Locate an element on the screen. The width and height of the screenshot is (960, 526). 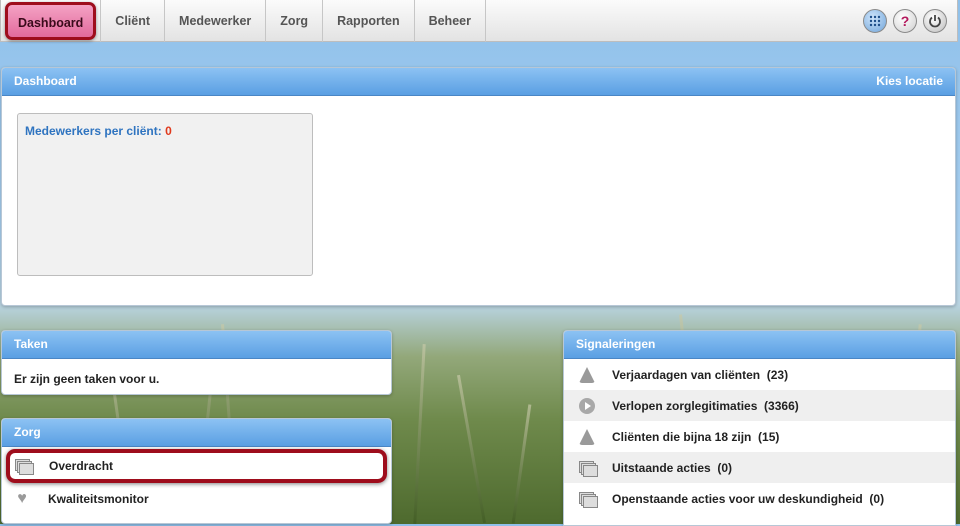
nav-tab-client: Cliënt is located at coordinates (133, 21).